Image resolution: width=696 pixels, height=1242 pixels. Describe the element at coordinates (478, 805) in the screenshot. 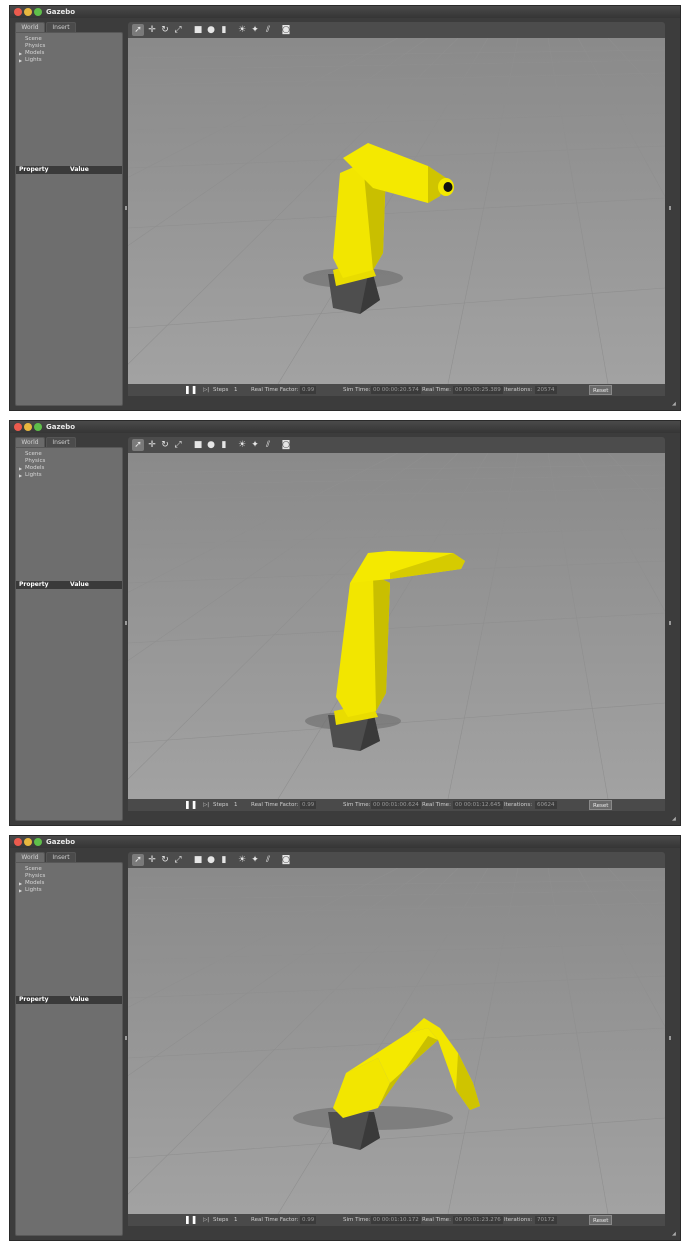

I see `real-time-value: 00 00:01:12.645` at that location.